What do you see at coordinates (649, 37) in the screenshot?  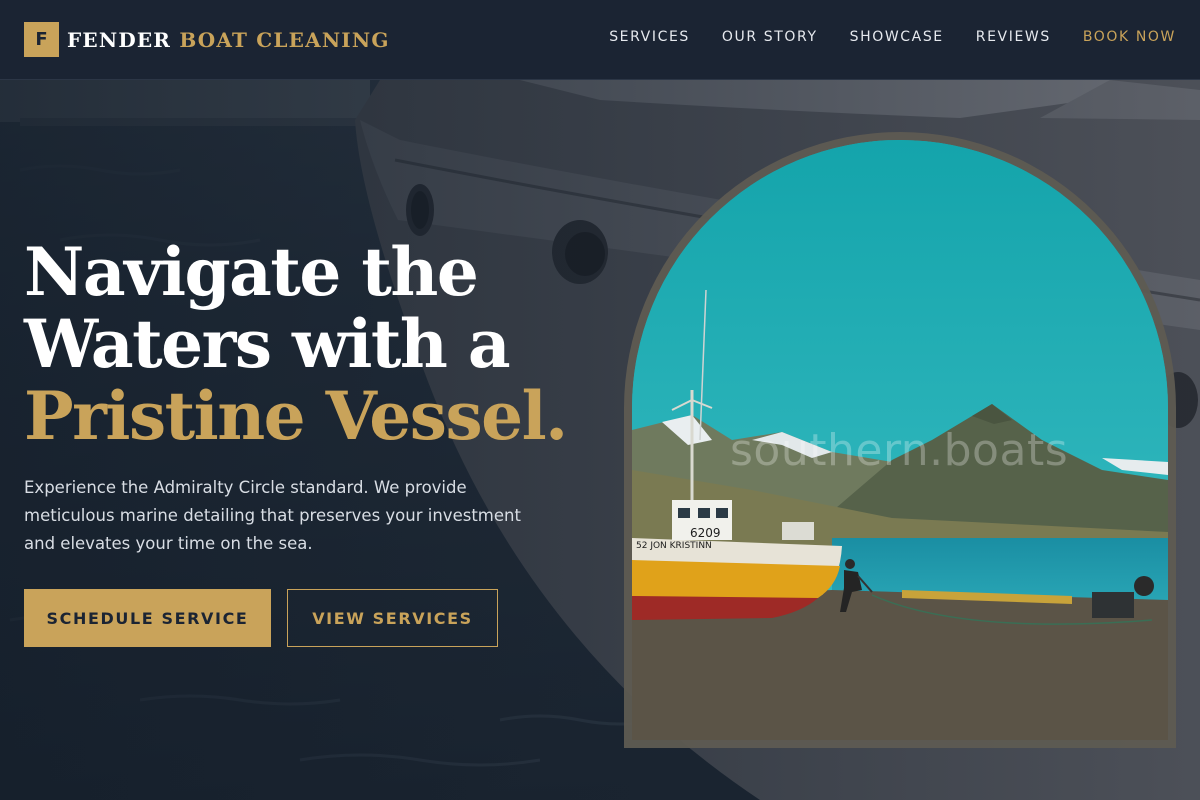 I see `nav-item-services: SERVICES` at bounding box center [649, 37].